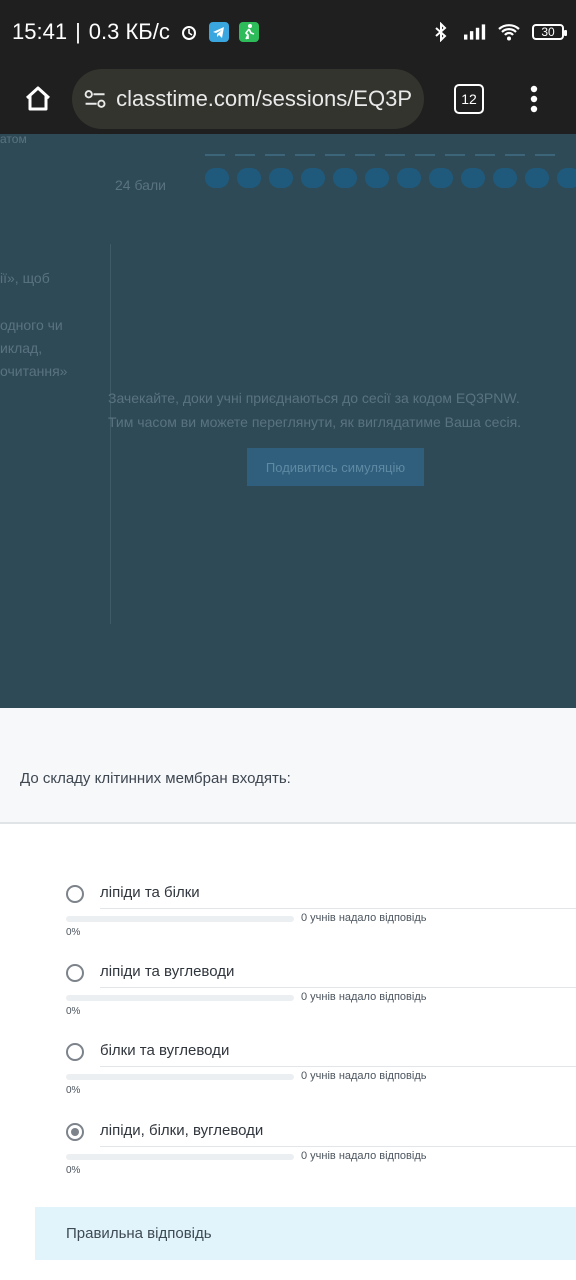 The width and height of the screenshot is (576, 1280). I want to click on view-simulation-button: Подивитись симуляцію, so click(335, 467).